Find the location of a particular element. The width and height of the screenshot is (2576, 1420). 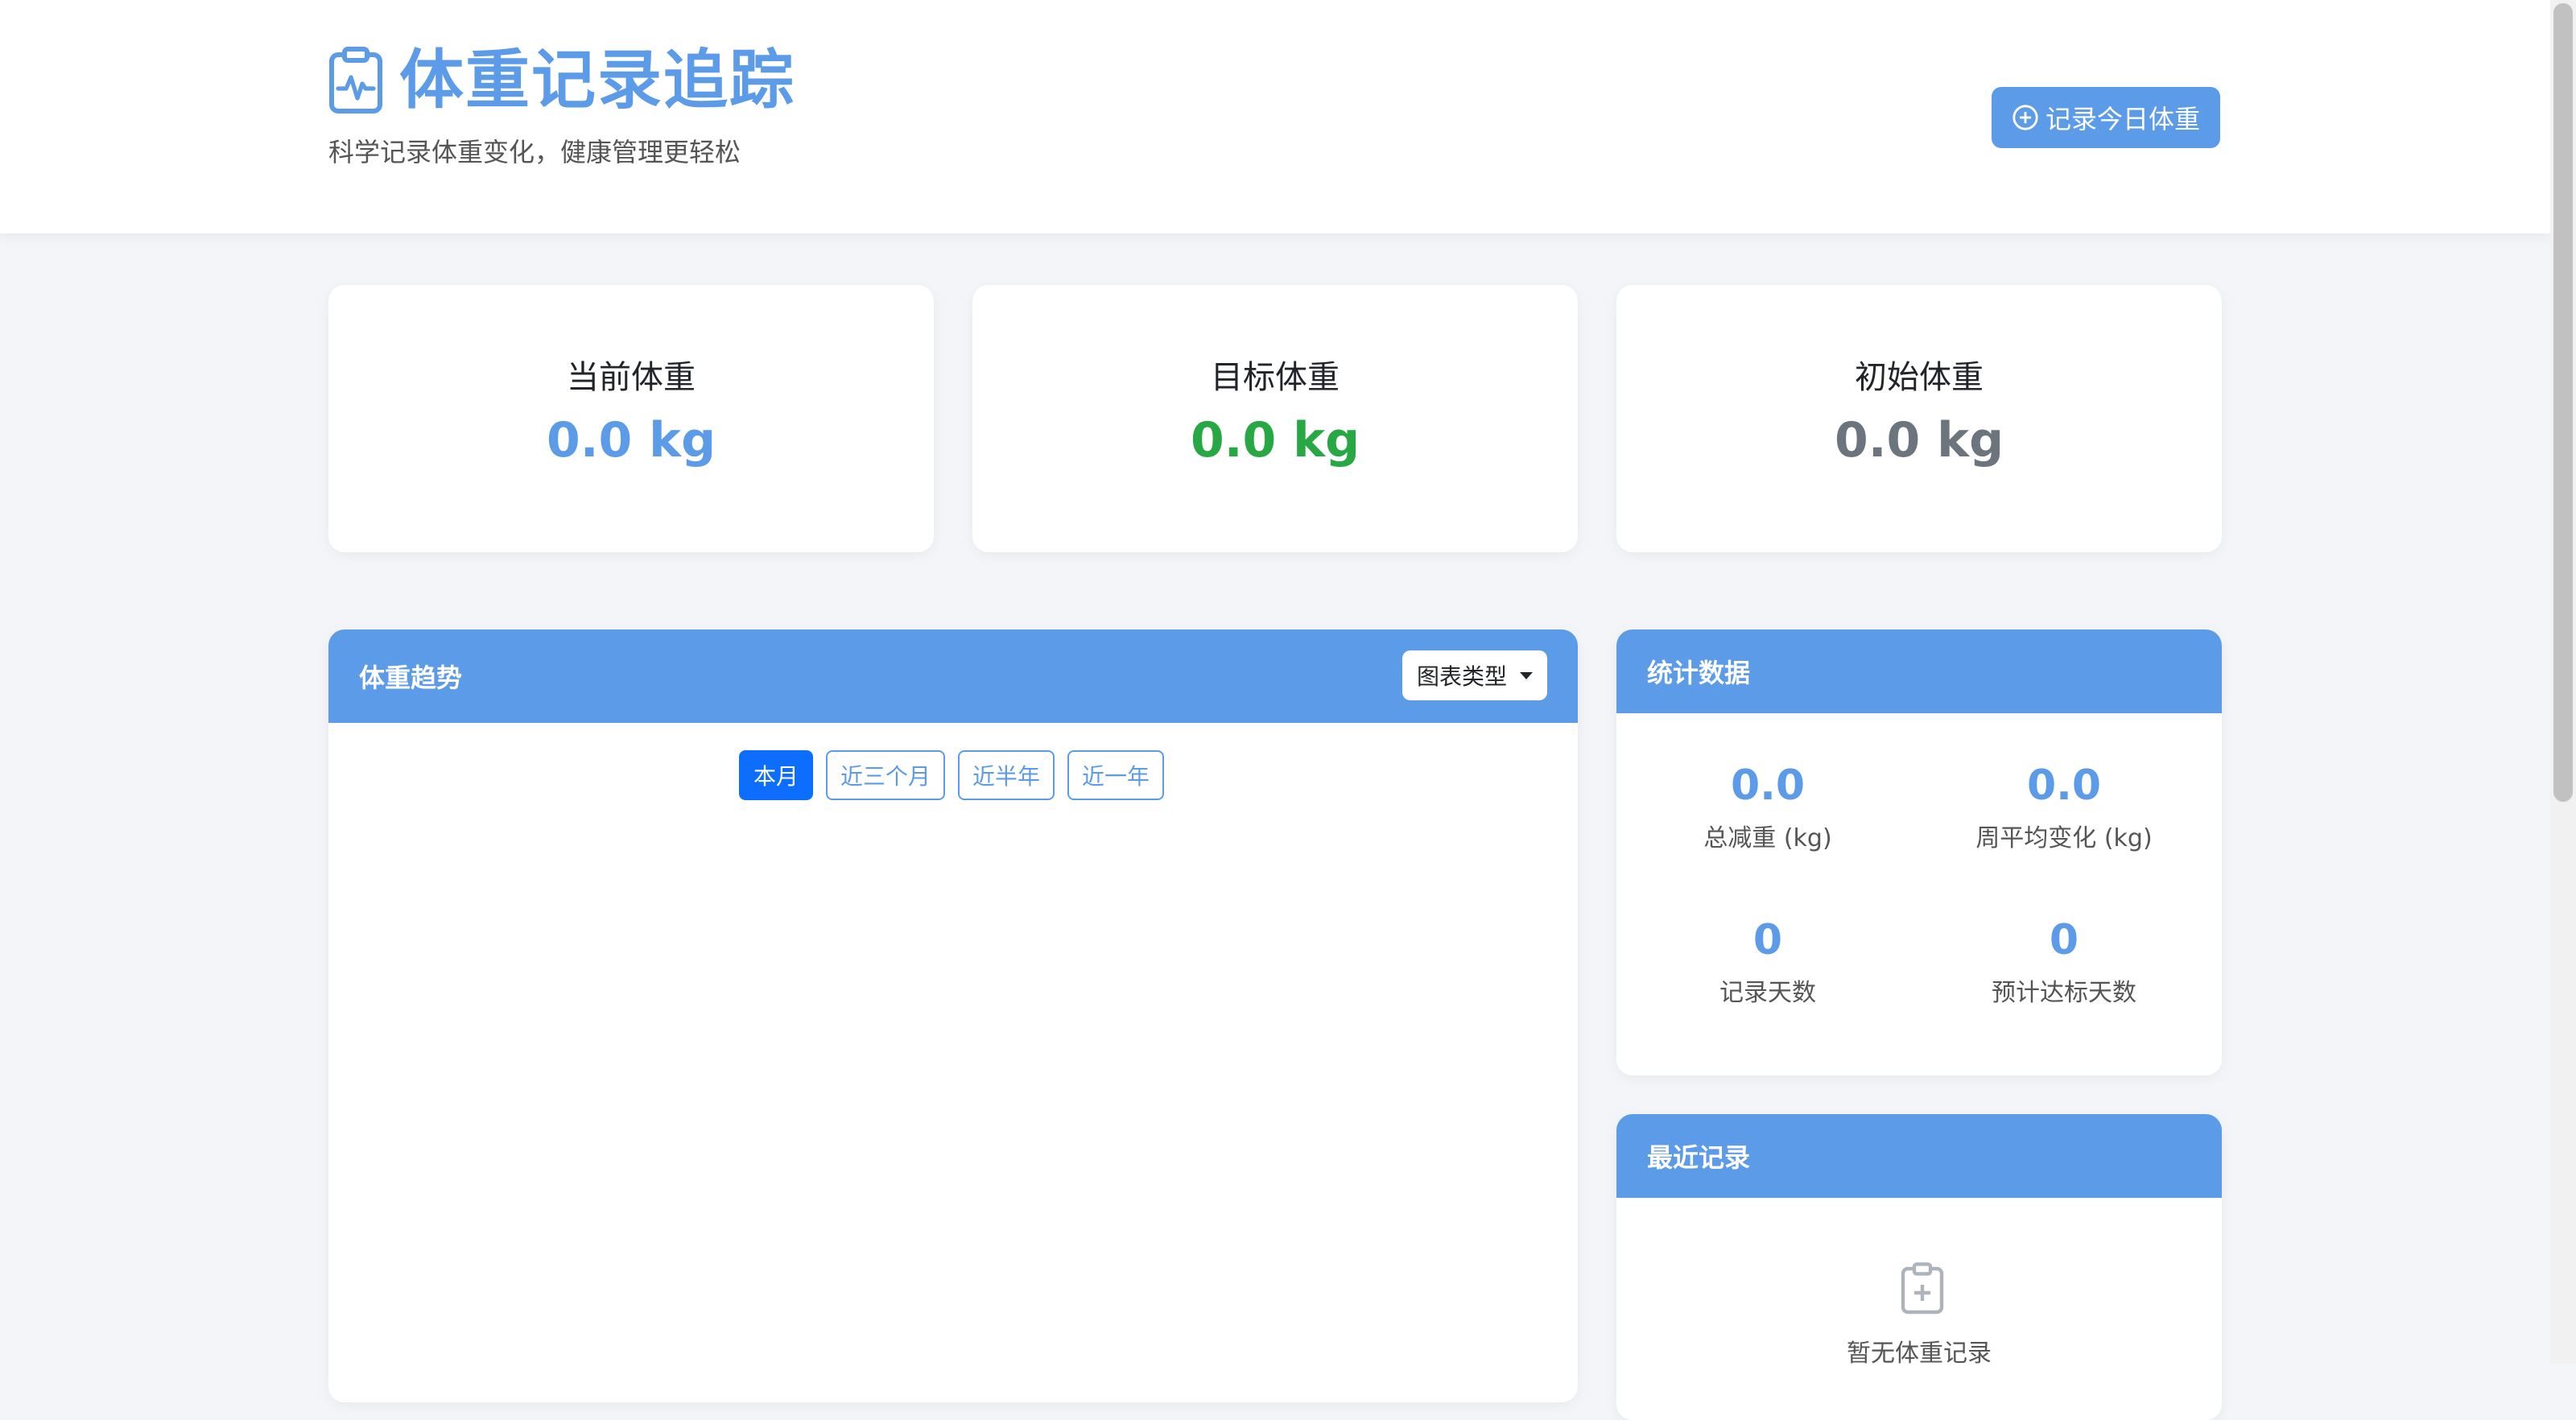

initial-weight-value: 0.0 kg is located at coordinates (1919, 440).